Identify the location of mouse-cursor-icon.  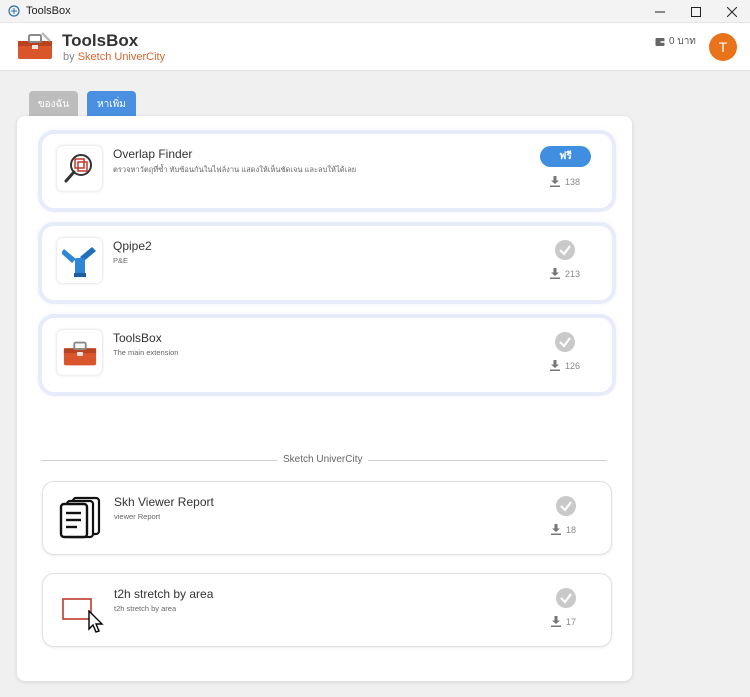
(96, 621).